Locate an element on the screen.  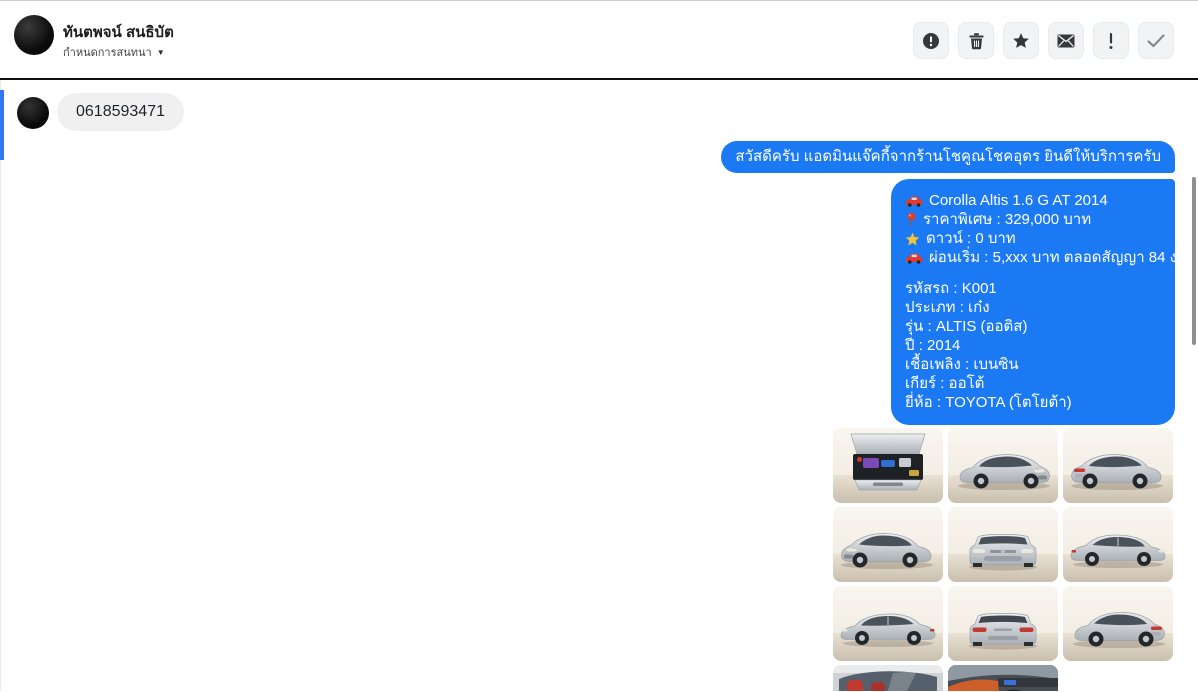
conversation-schedule-dropdown: กำหนดการสนทนา ▼ is located at coordinates (114, 52).